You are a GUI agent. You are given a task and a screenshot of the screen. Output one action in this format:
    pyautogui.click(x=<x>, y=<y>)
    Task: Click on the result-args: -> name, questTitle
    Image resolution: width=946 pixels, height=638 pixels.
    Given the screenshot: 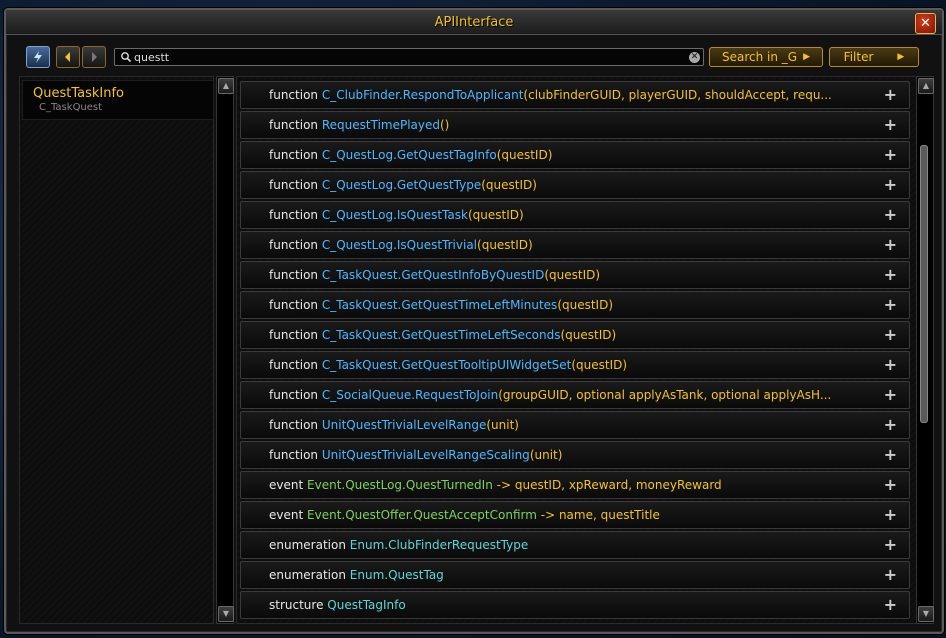 What is the action you would take?
    pyautogui.click(x=598, y=515)
    